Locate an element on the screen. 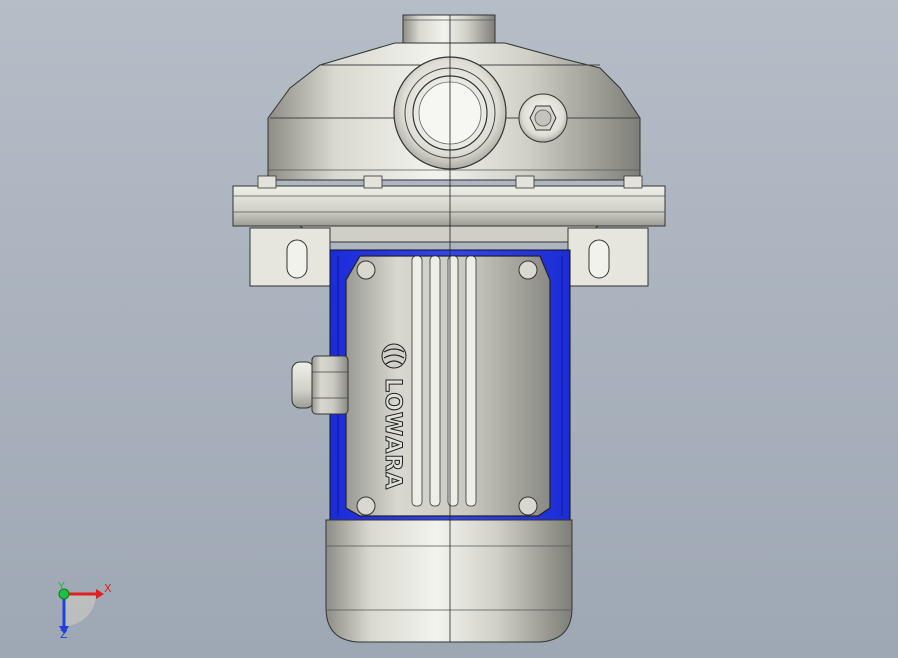 This screenshot has height=658, width=898. motor-end-cover is located at coordinates (449, 581).